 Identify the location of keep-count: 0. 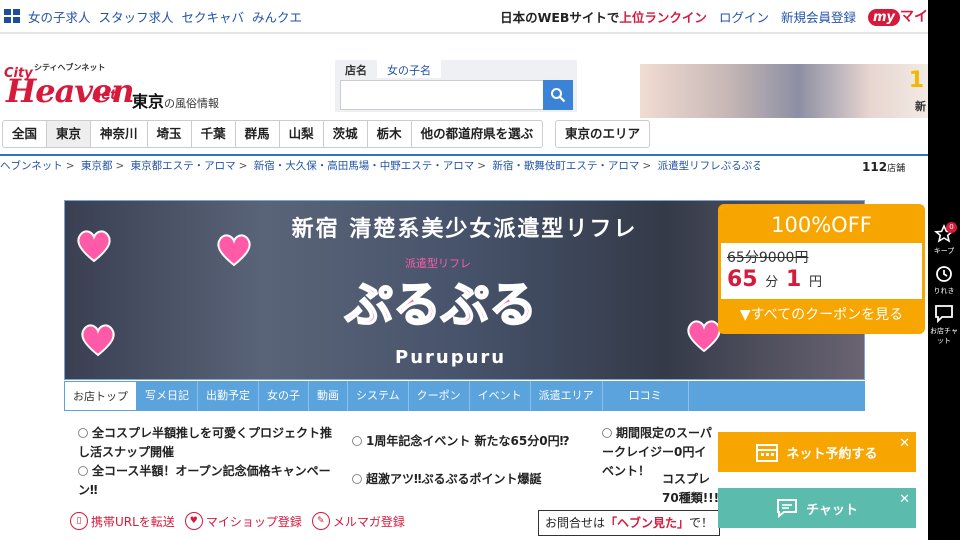
(951, 227).